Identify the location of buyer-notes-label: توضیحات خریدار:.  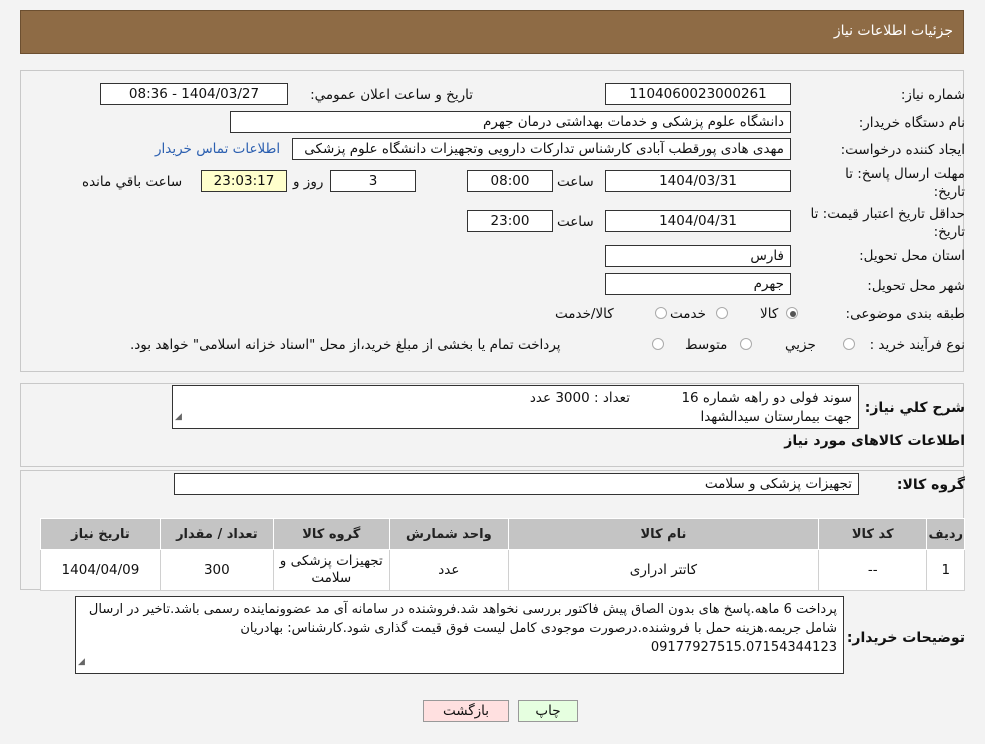
(905, 638).